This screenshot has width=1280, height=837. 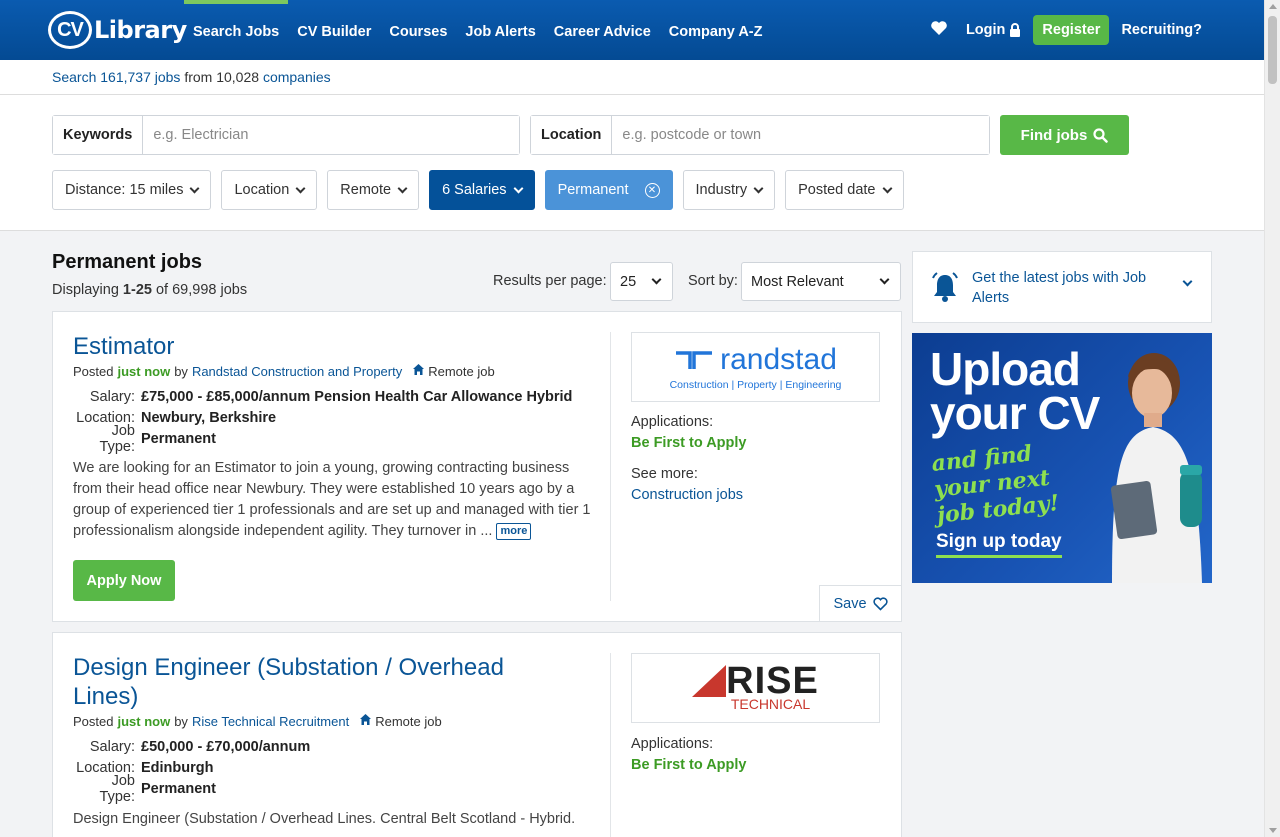 What do you see at coordinates (149, 290) in the screenshot?
I see `results-count: Displaying 1-25 of 69,998 jobs` at bounding box center [149, 290].